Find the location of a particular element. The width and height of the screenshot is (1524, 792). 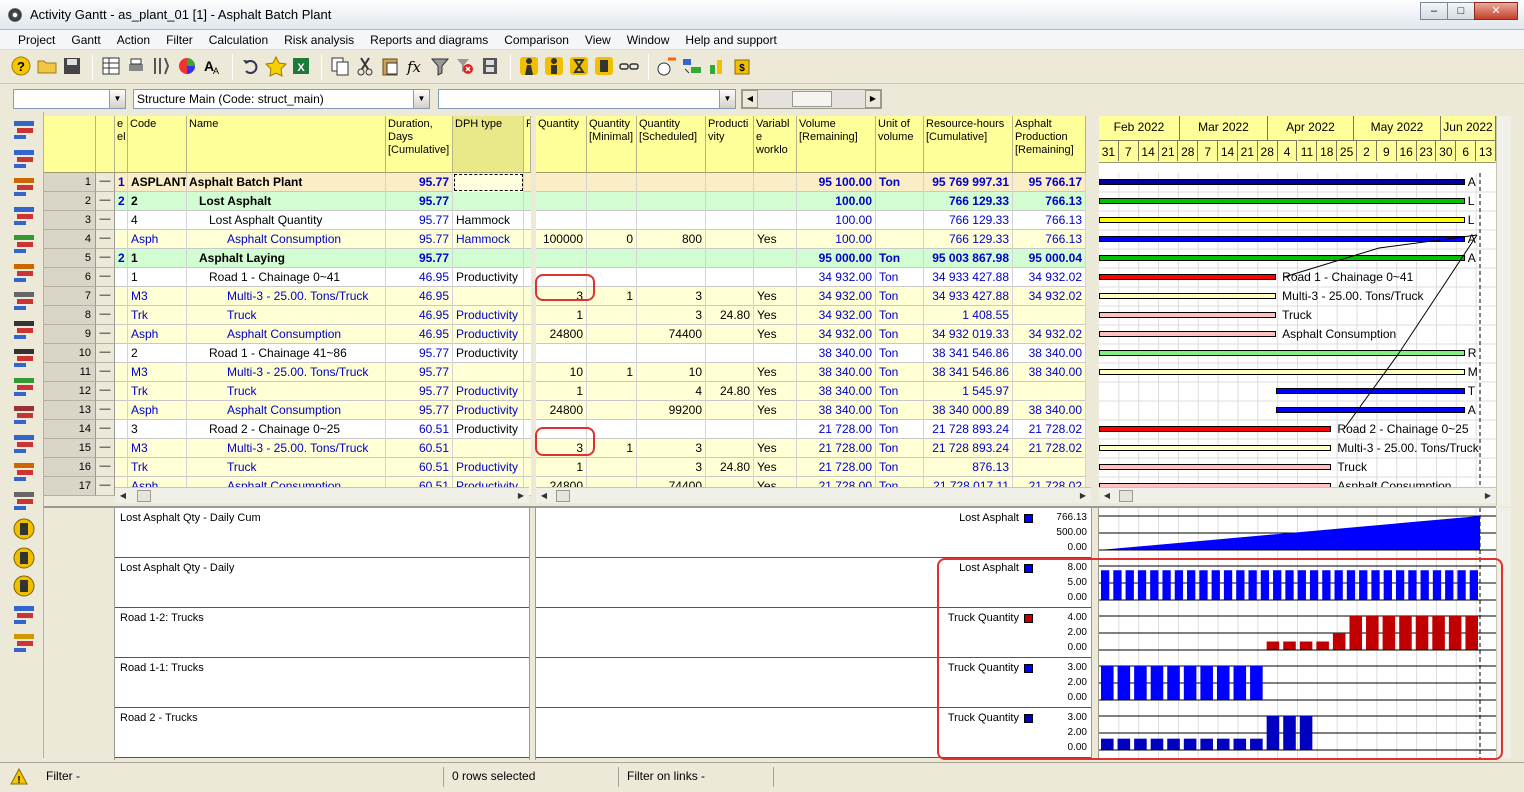

right-hscrollbar: ◀ ▶ is located at coordinates (813, 495).